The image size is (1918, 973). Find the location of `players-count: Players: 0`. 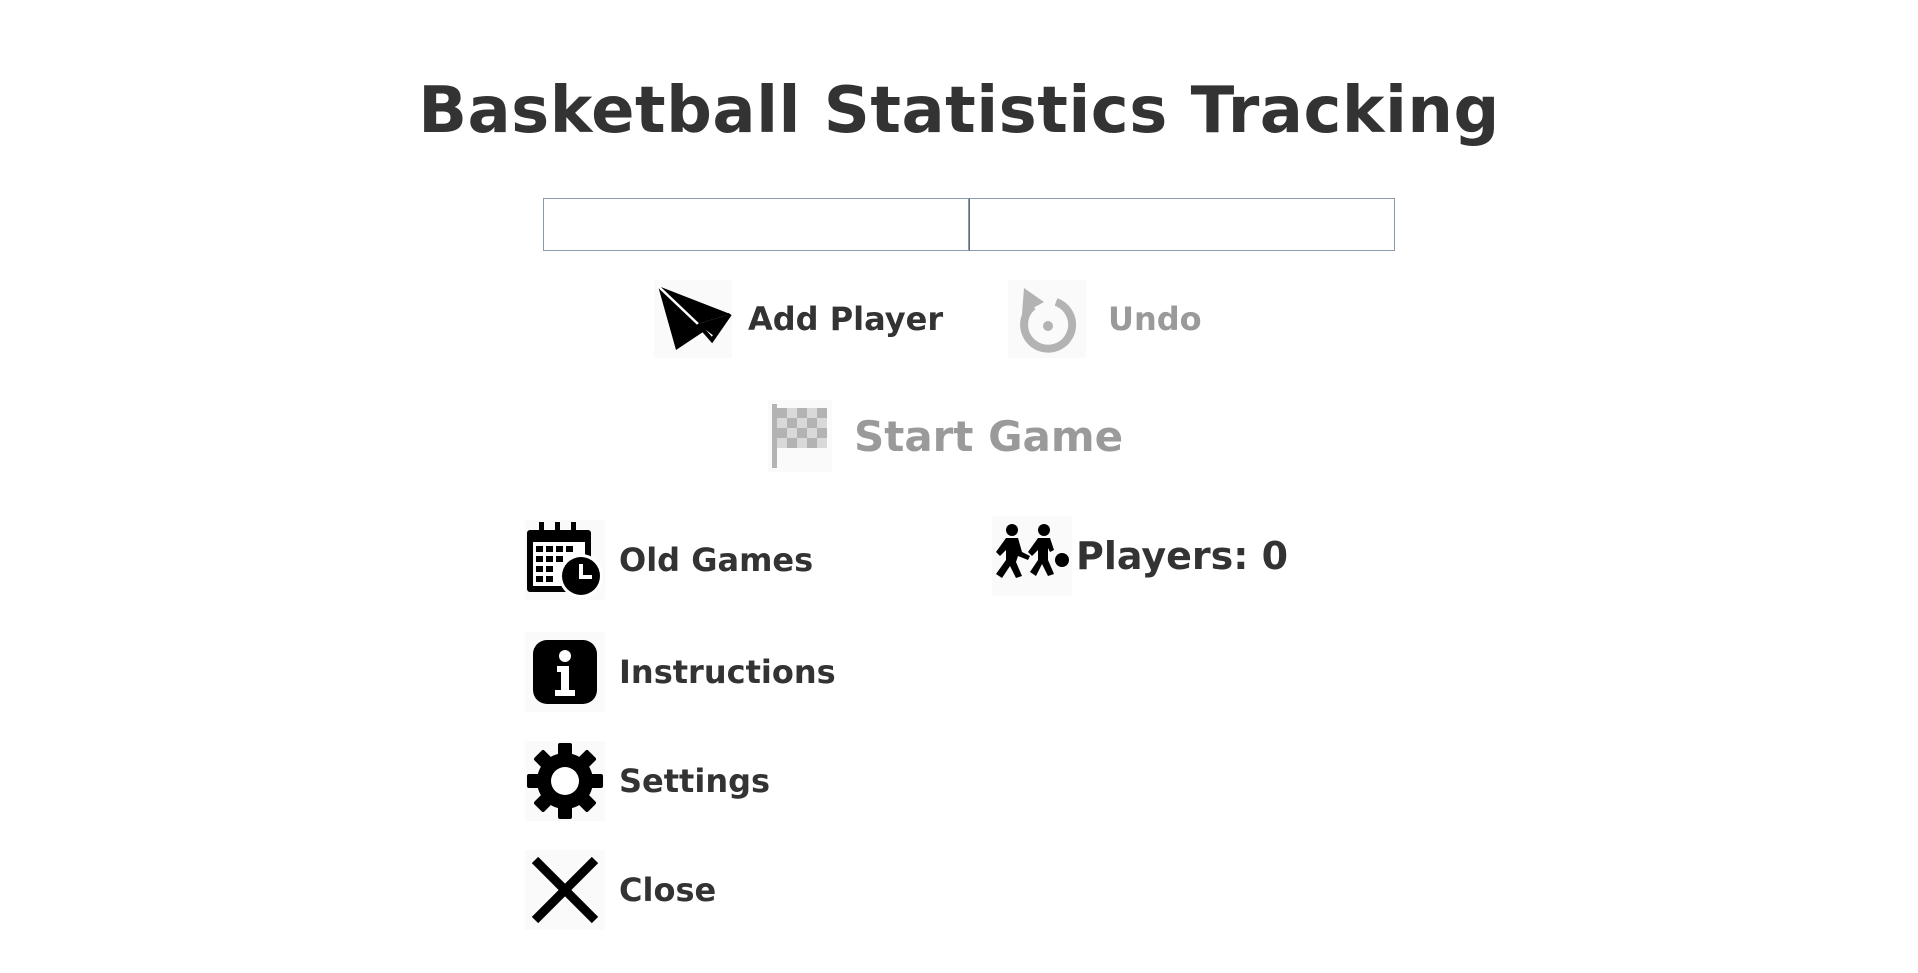

players-count: Players: 0 is located at coordinates (1140, 556).